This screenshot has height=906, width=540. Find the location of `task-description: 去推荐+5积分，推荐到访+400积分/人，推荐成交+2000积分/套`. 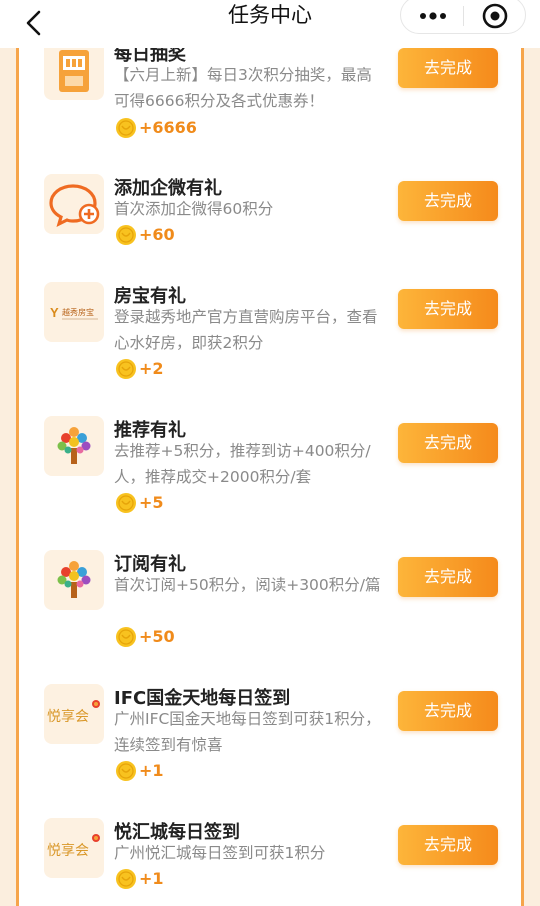

task-description: 去推荐+5积分，推荐到访+400积分/人，推荐成交+2000积分/套 is located at coordinates (242, 464).